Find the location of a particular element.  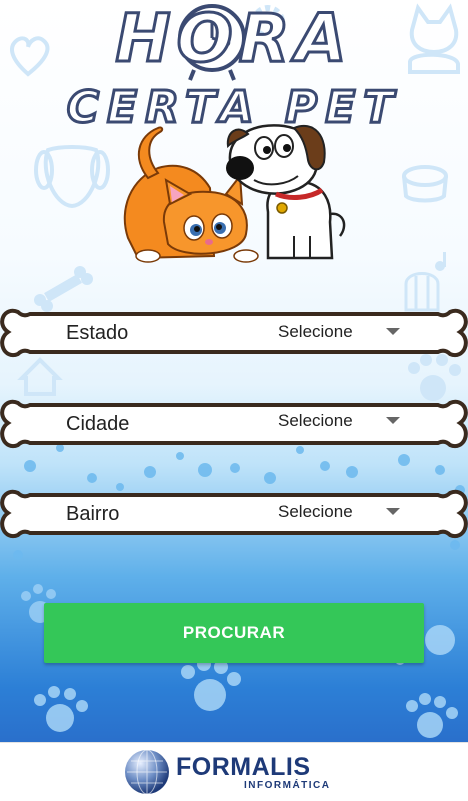

cidade-label: Cidade is located at coordinates (98, 424).